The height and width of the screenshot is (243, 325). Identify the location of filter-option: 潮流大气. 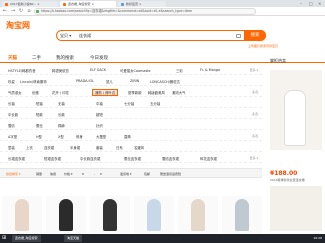
(179, 92).